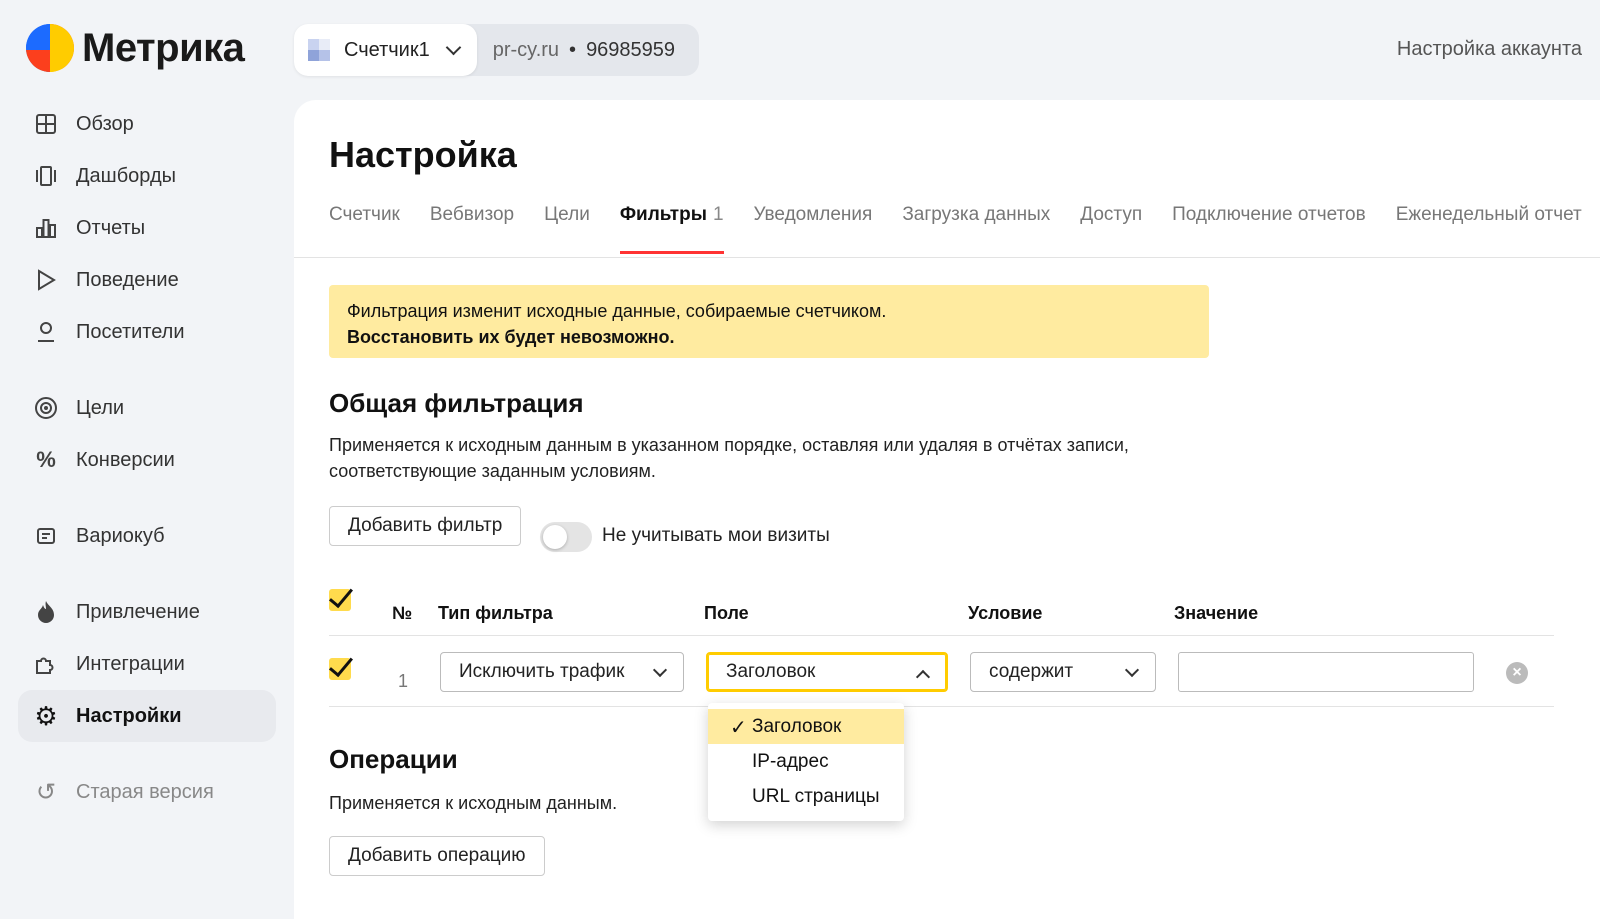 Image resolution: width=1600 pixels, height=919 pixels. What do you see at coordinates (402, 613) in the screenshot?
I see `col-header-number: №` at bounding box center [402, 613].